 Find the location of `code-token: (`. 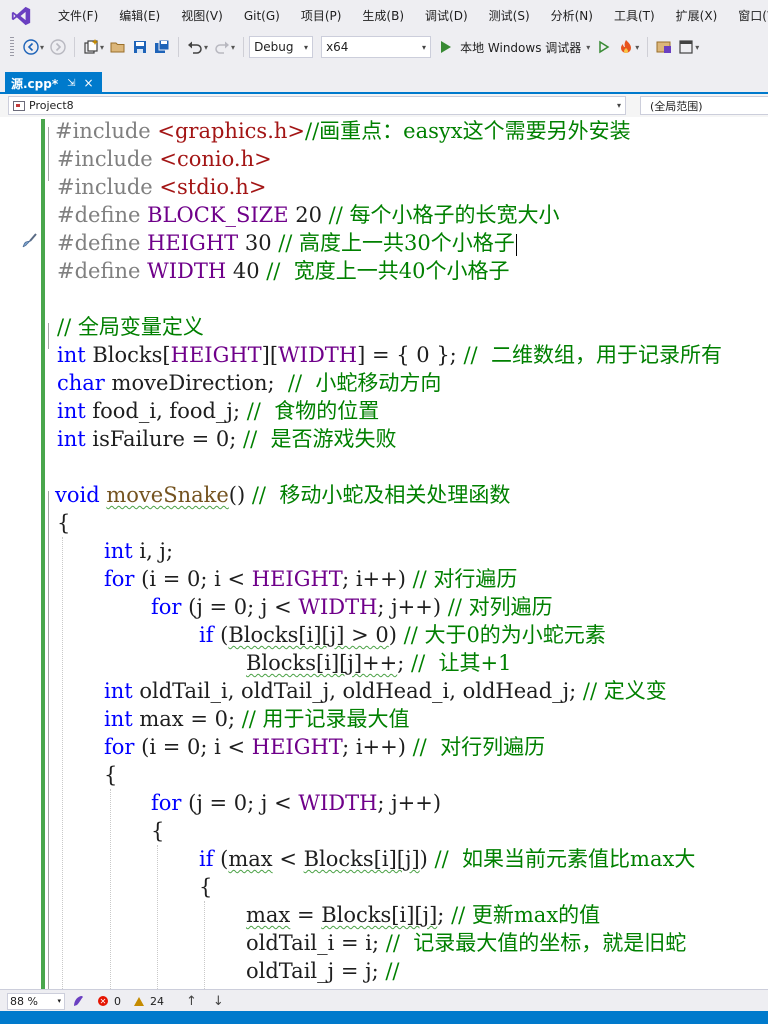

code-token: ( is located at coordinates (221, 635).